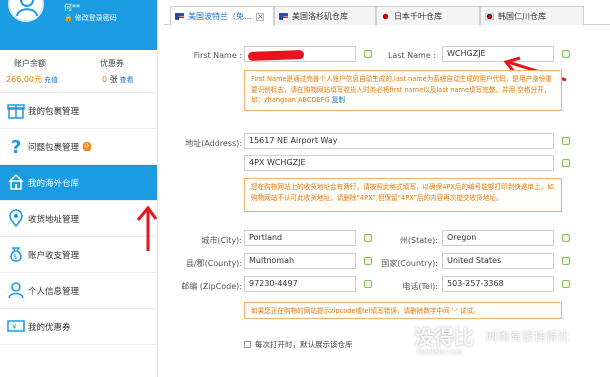  What do you see at coordinates (113, 79) in the screenshot?
I see `coupon-unit: 张` at bounding box center [113, 79].